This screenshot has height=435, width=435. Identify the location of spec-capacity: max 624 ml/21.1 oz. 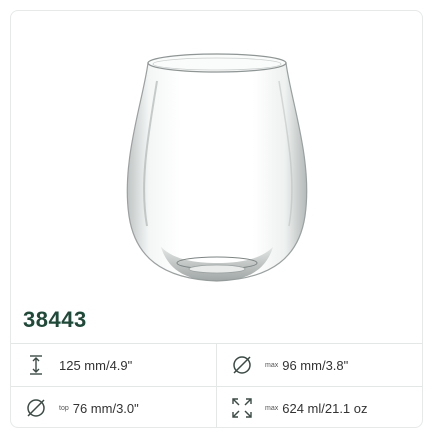
(319, 407).